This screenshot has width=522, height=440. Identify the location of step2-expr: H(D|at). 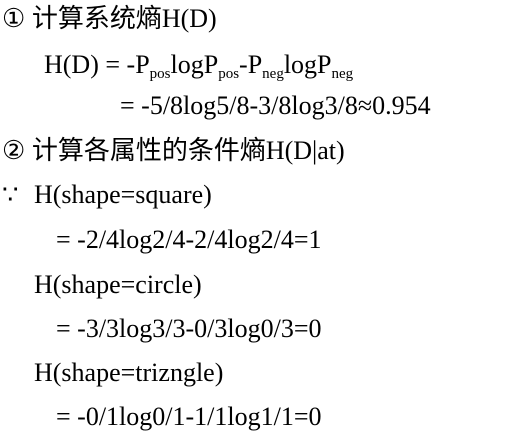
(305, 150).